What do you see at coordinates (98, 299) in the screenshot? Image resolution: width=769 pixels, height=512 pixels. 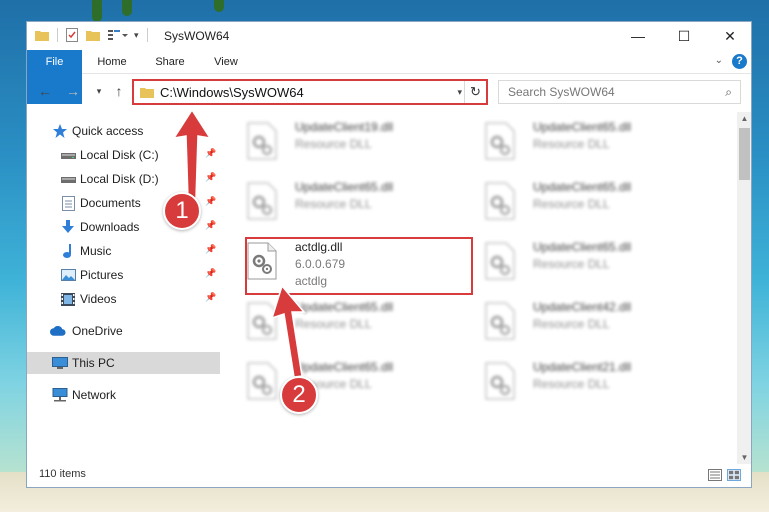 I see `sidebar-item-label: Videos` at bounding box center [98, 299].